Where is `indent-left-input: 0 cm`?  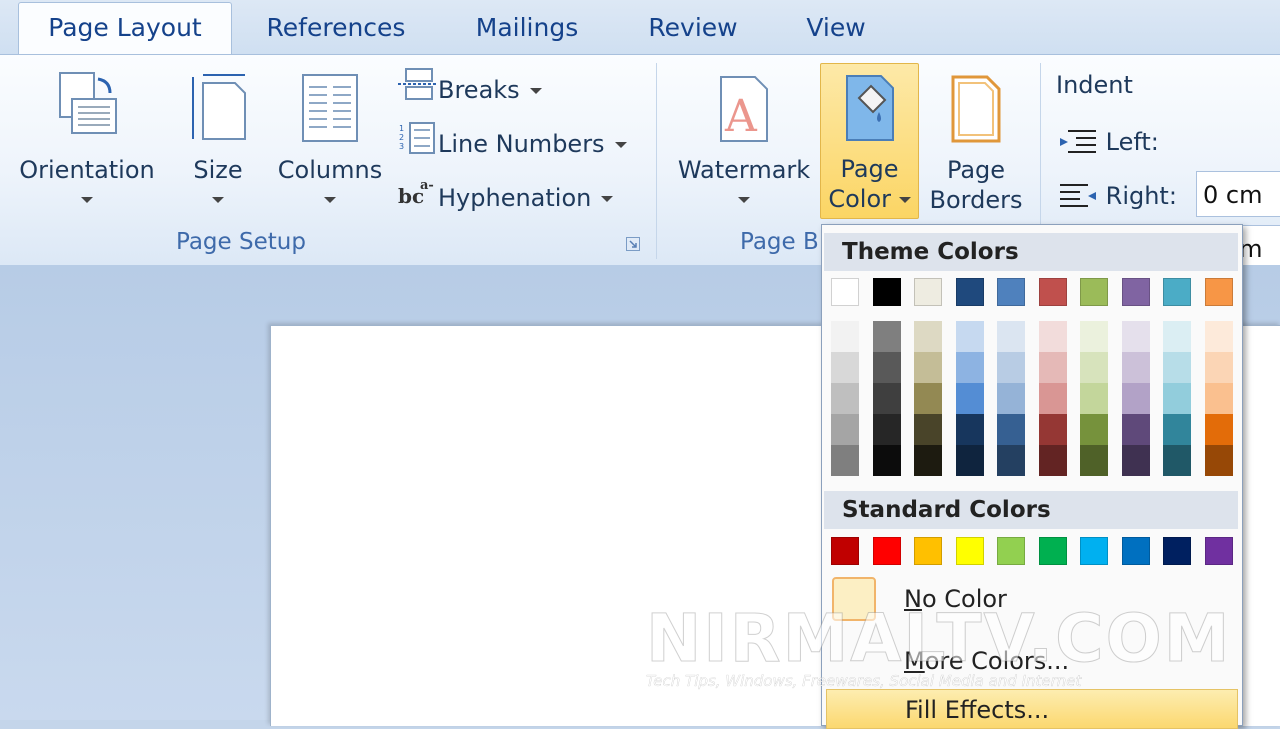 indent-left-input: 0 cm is located at coordinates (1238, 194).